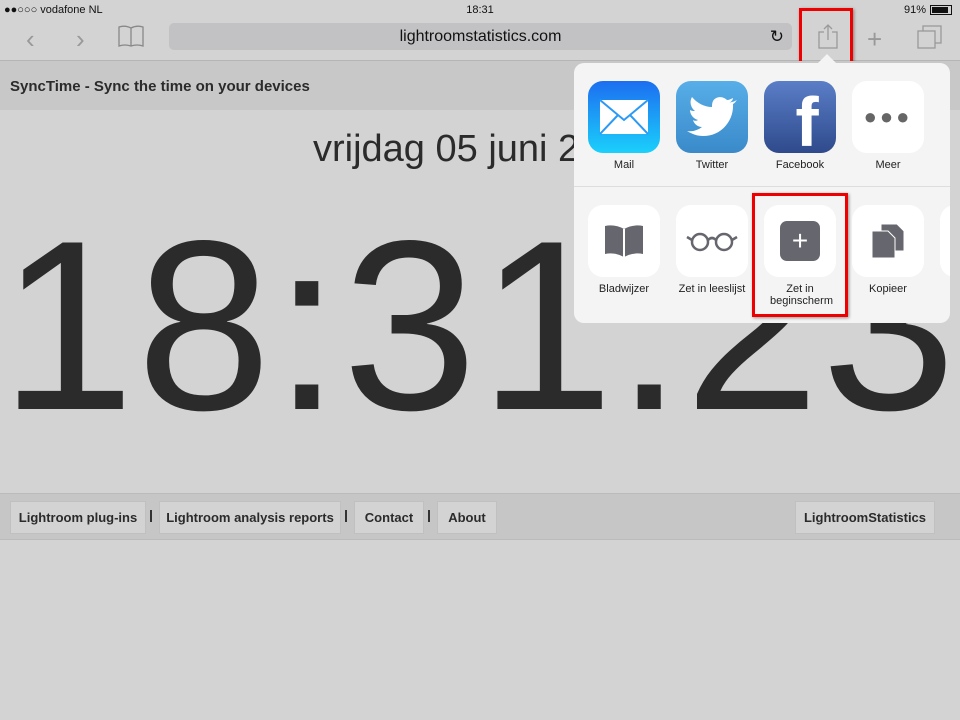 The width and height of the screenshot is (960, 720). What do you see at coordinates (624, 289) in the screenshot?
I see `label: Bladwijzer` at bounding box center [624, 289].